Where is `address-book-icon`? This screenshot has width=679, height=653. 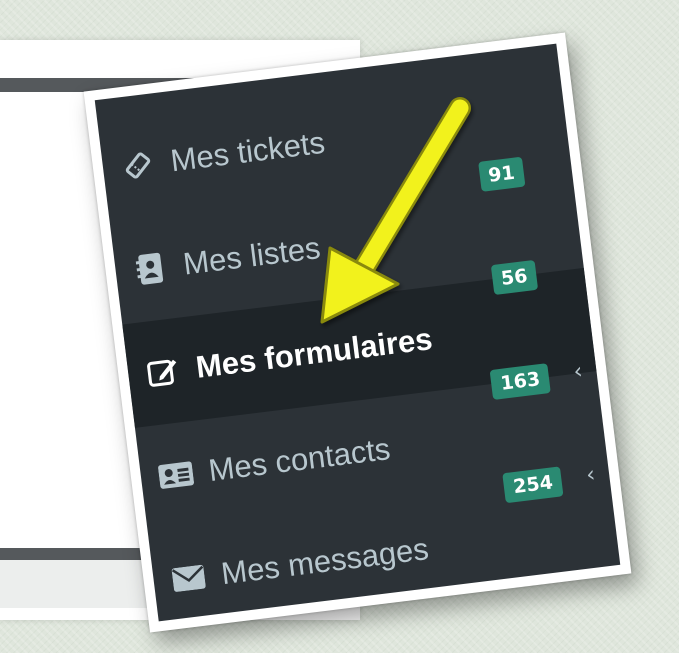
address-book-icon is located at coordinates (151, 269).